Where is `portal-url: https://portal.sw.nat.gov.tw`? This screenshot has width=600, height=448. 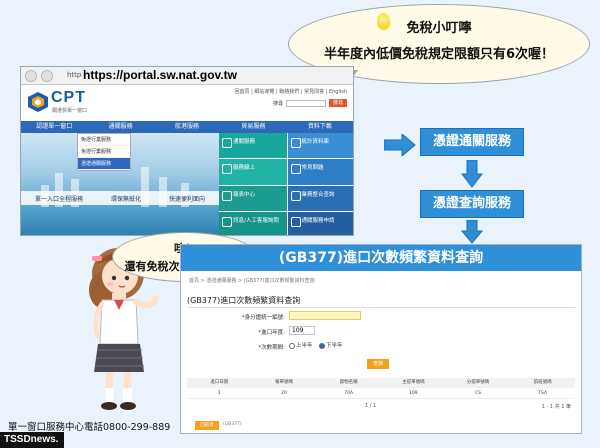 portal-url: https://portal.sw.nat.gov.tw is located at coordinates (160, 75).